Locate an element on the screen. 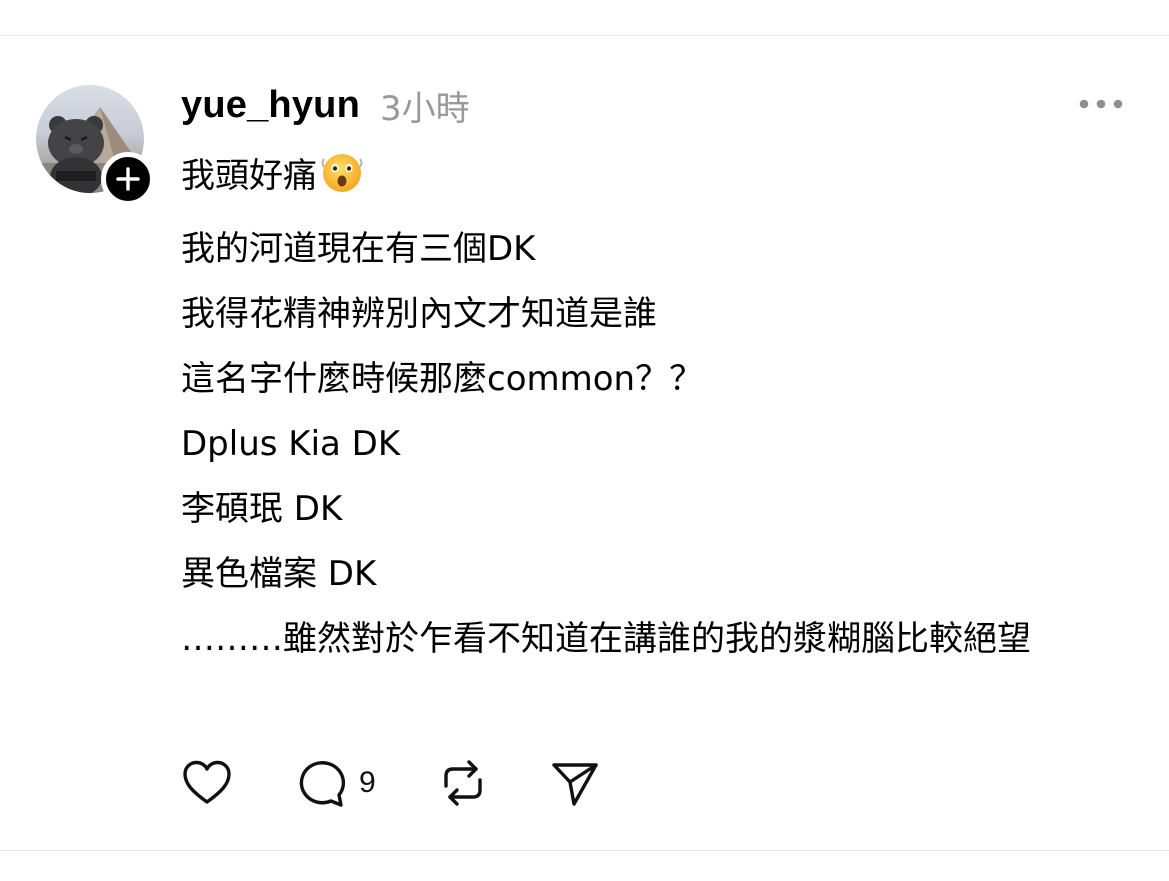 This screenshot has height=881, width=1169. post-line: 李碩珉 DK is located at coordinates (262, 509).